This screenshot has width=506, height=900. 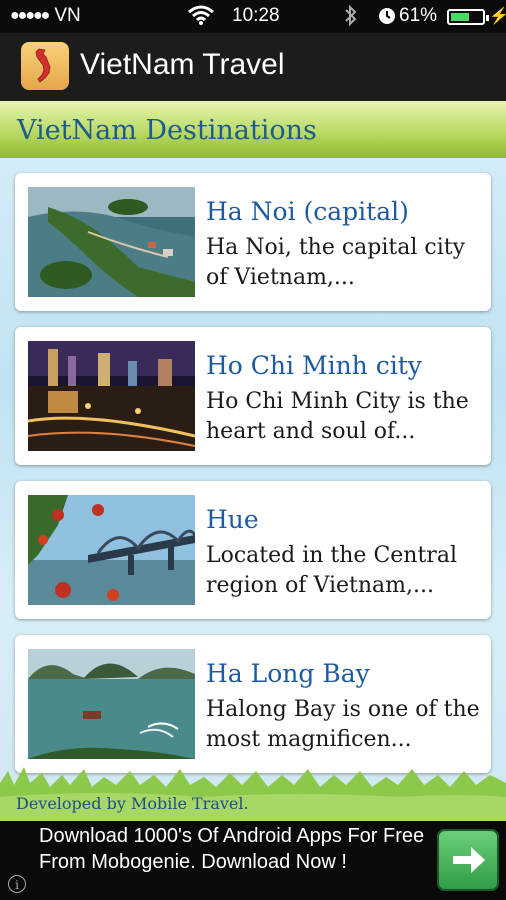 What do you see at coordinates (256, 15) in the screenshot?
I see `clock: 10:28` at bounding box center [256, 15].